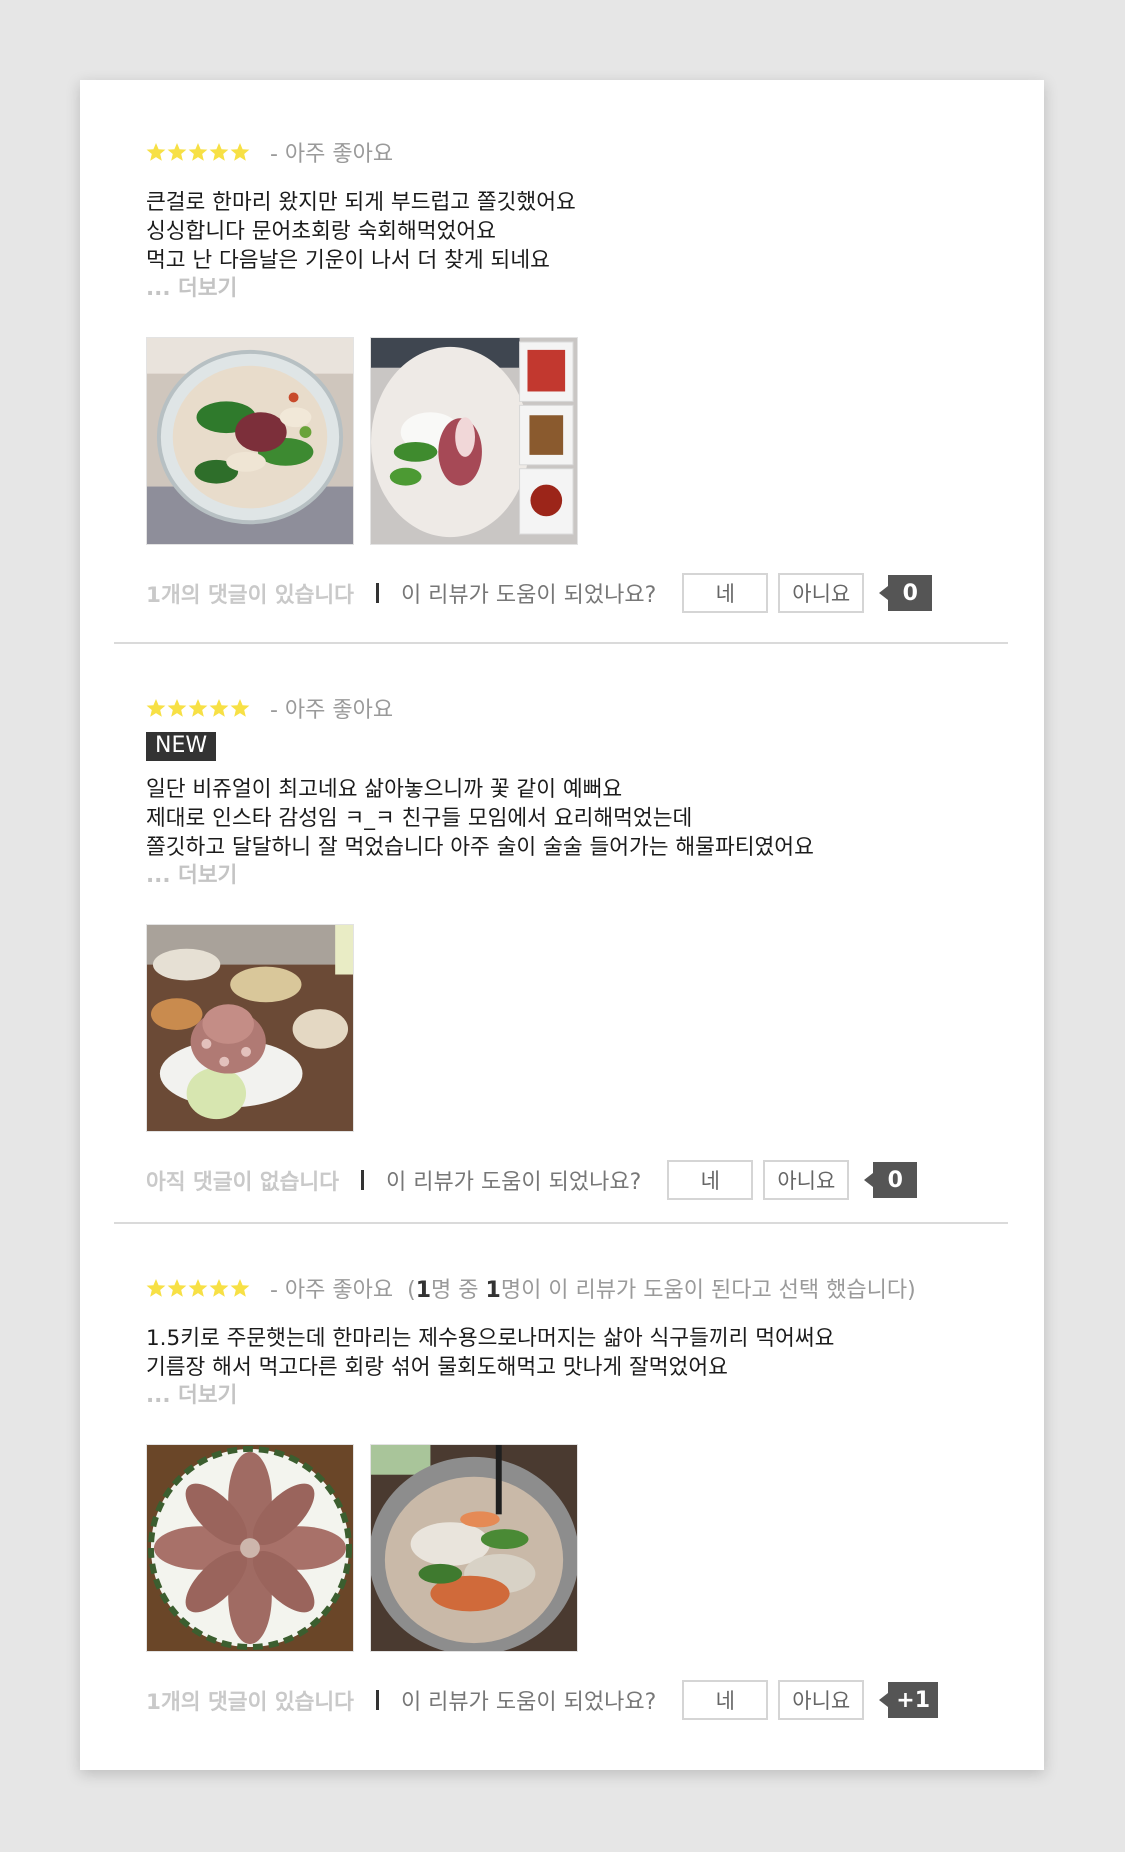 This screenshot has height=1852, width=1125. What do you see at coordinates (181, 746) in the screenshot?
I see `new-badge: NEW` at bounding box center [181, 746].